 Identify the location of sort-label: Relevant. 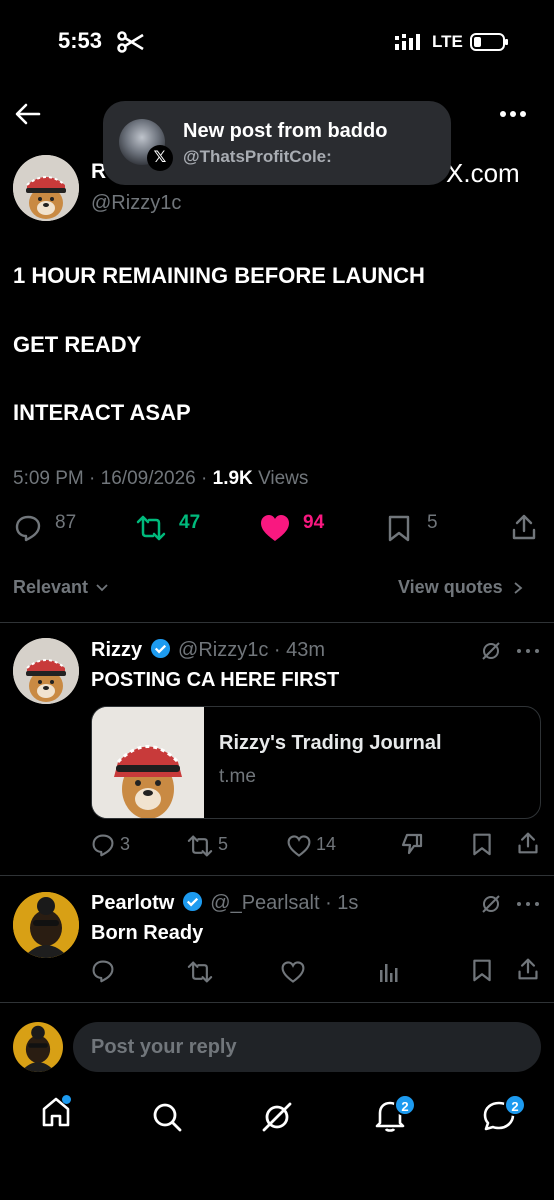
(51, 587).